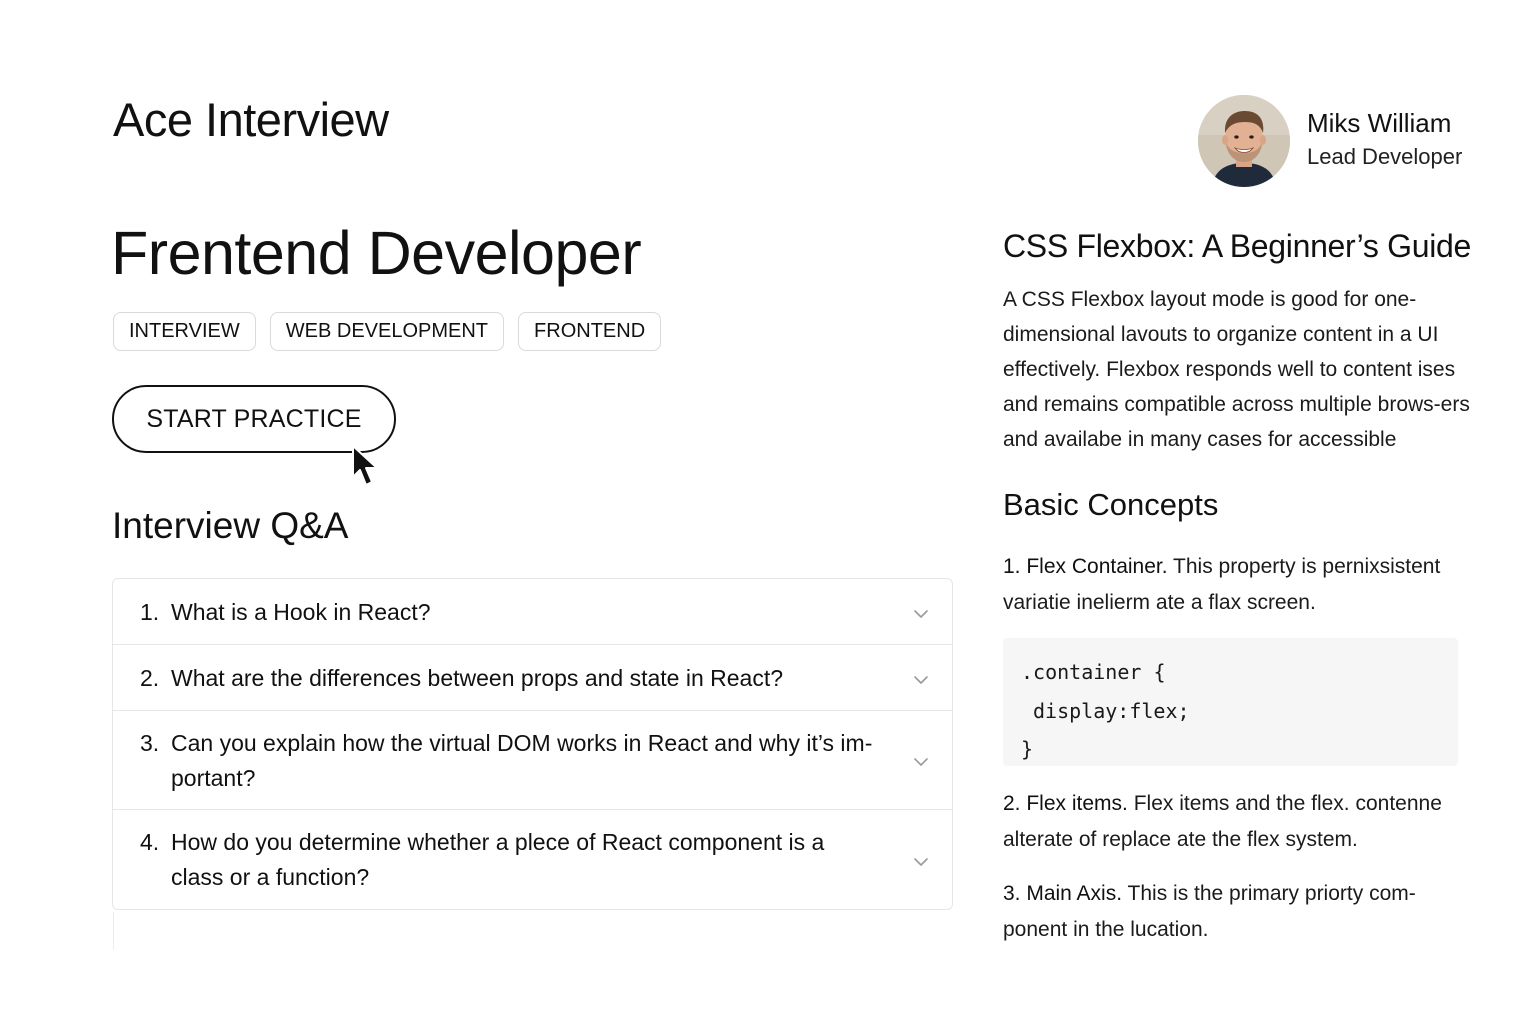  What do you see at coordinates (532, 612) in the screenshot?
I see `qa-item: 1. What is a Hook in React?` at bounding box center [532, 612].